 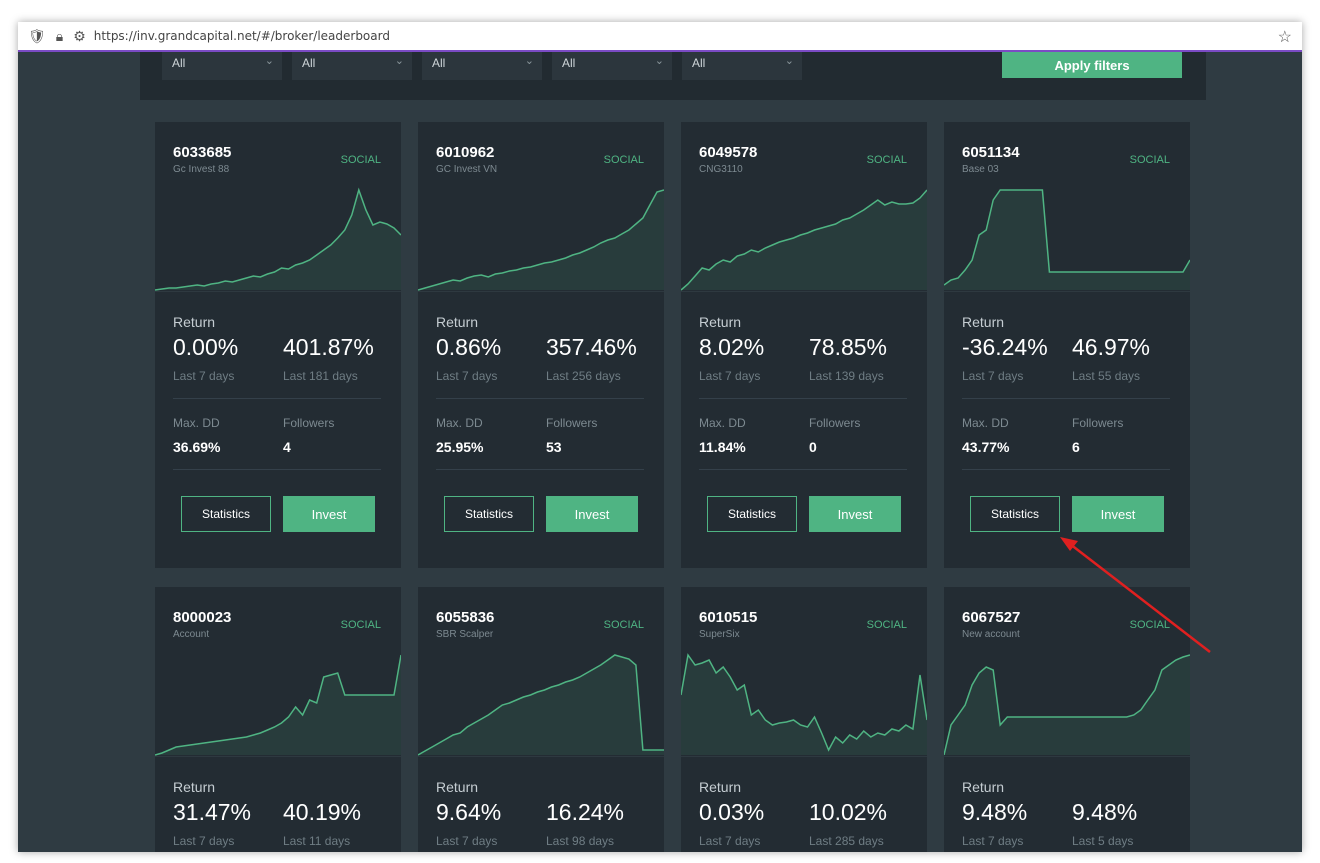 I want to click on account-name: New account, so click(x=991, y=634).